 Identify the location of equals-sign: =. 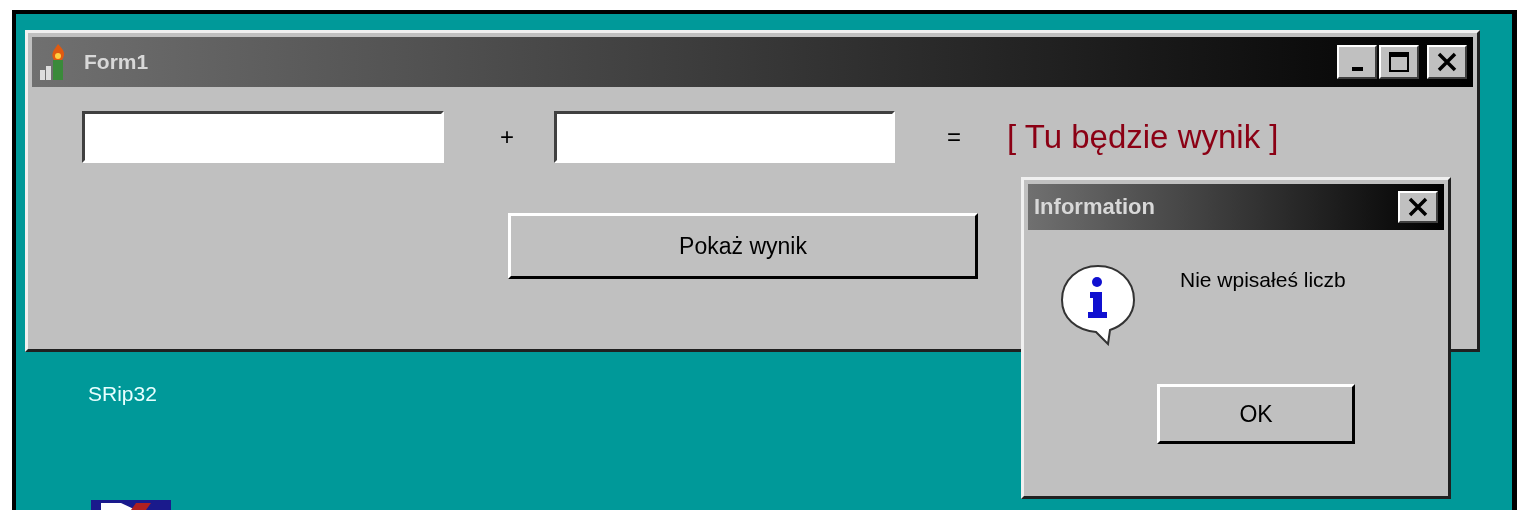
(954, 137).